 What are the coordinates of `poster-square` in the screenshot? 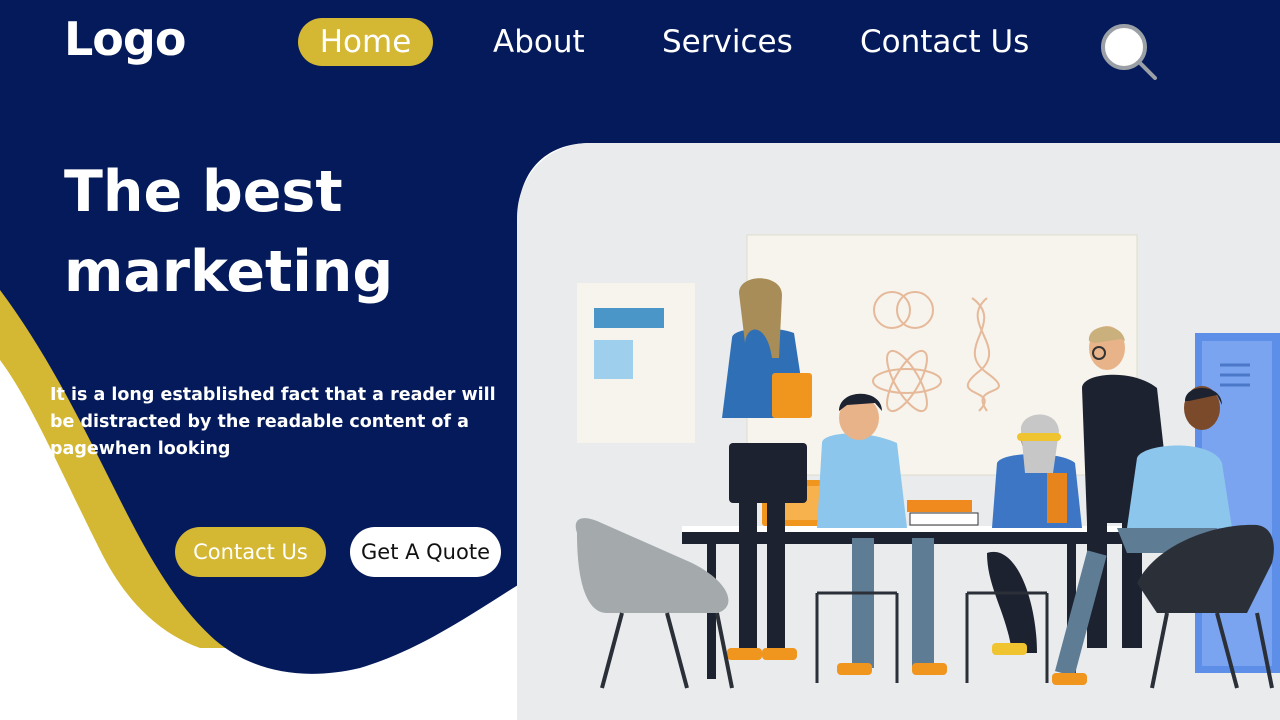 It's located at (613, 359).